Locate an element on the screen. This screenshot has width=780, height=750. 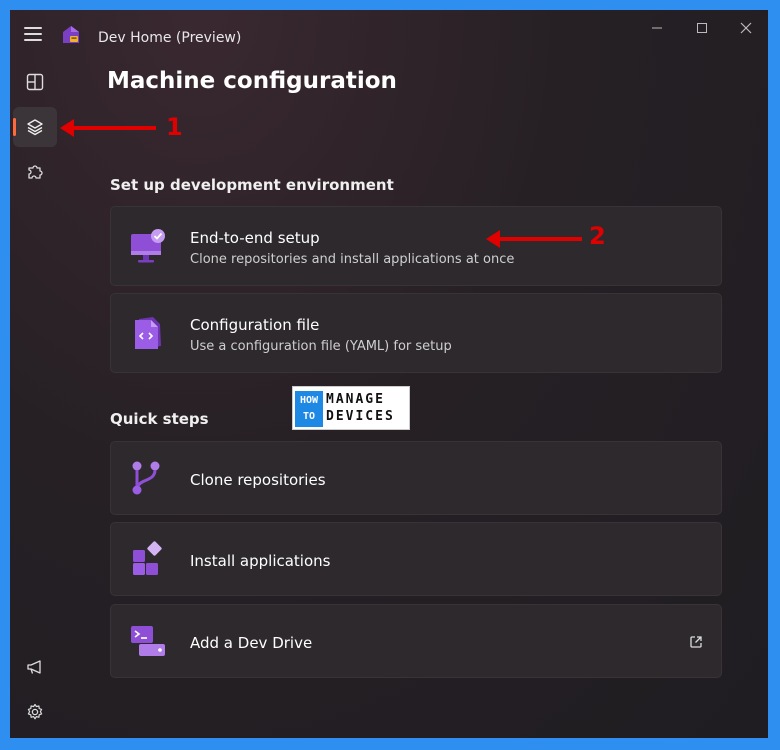
close-button is located at coordinates (746, 28).